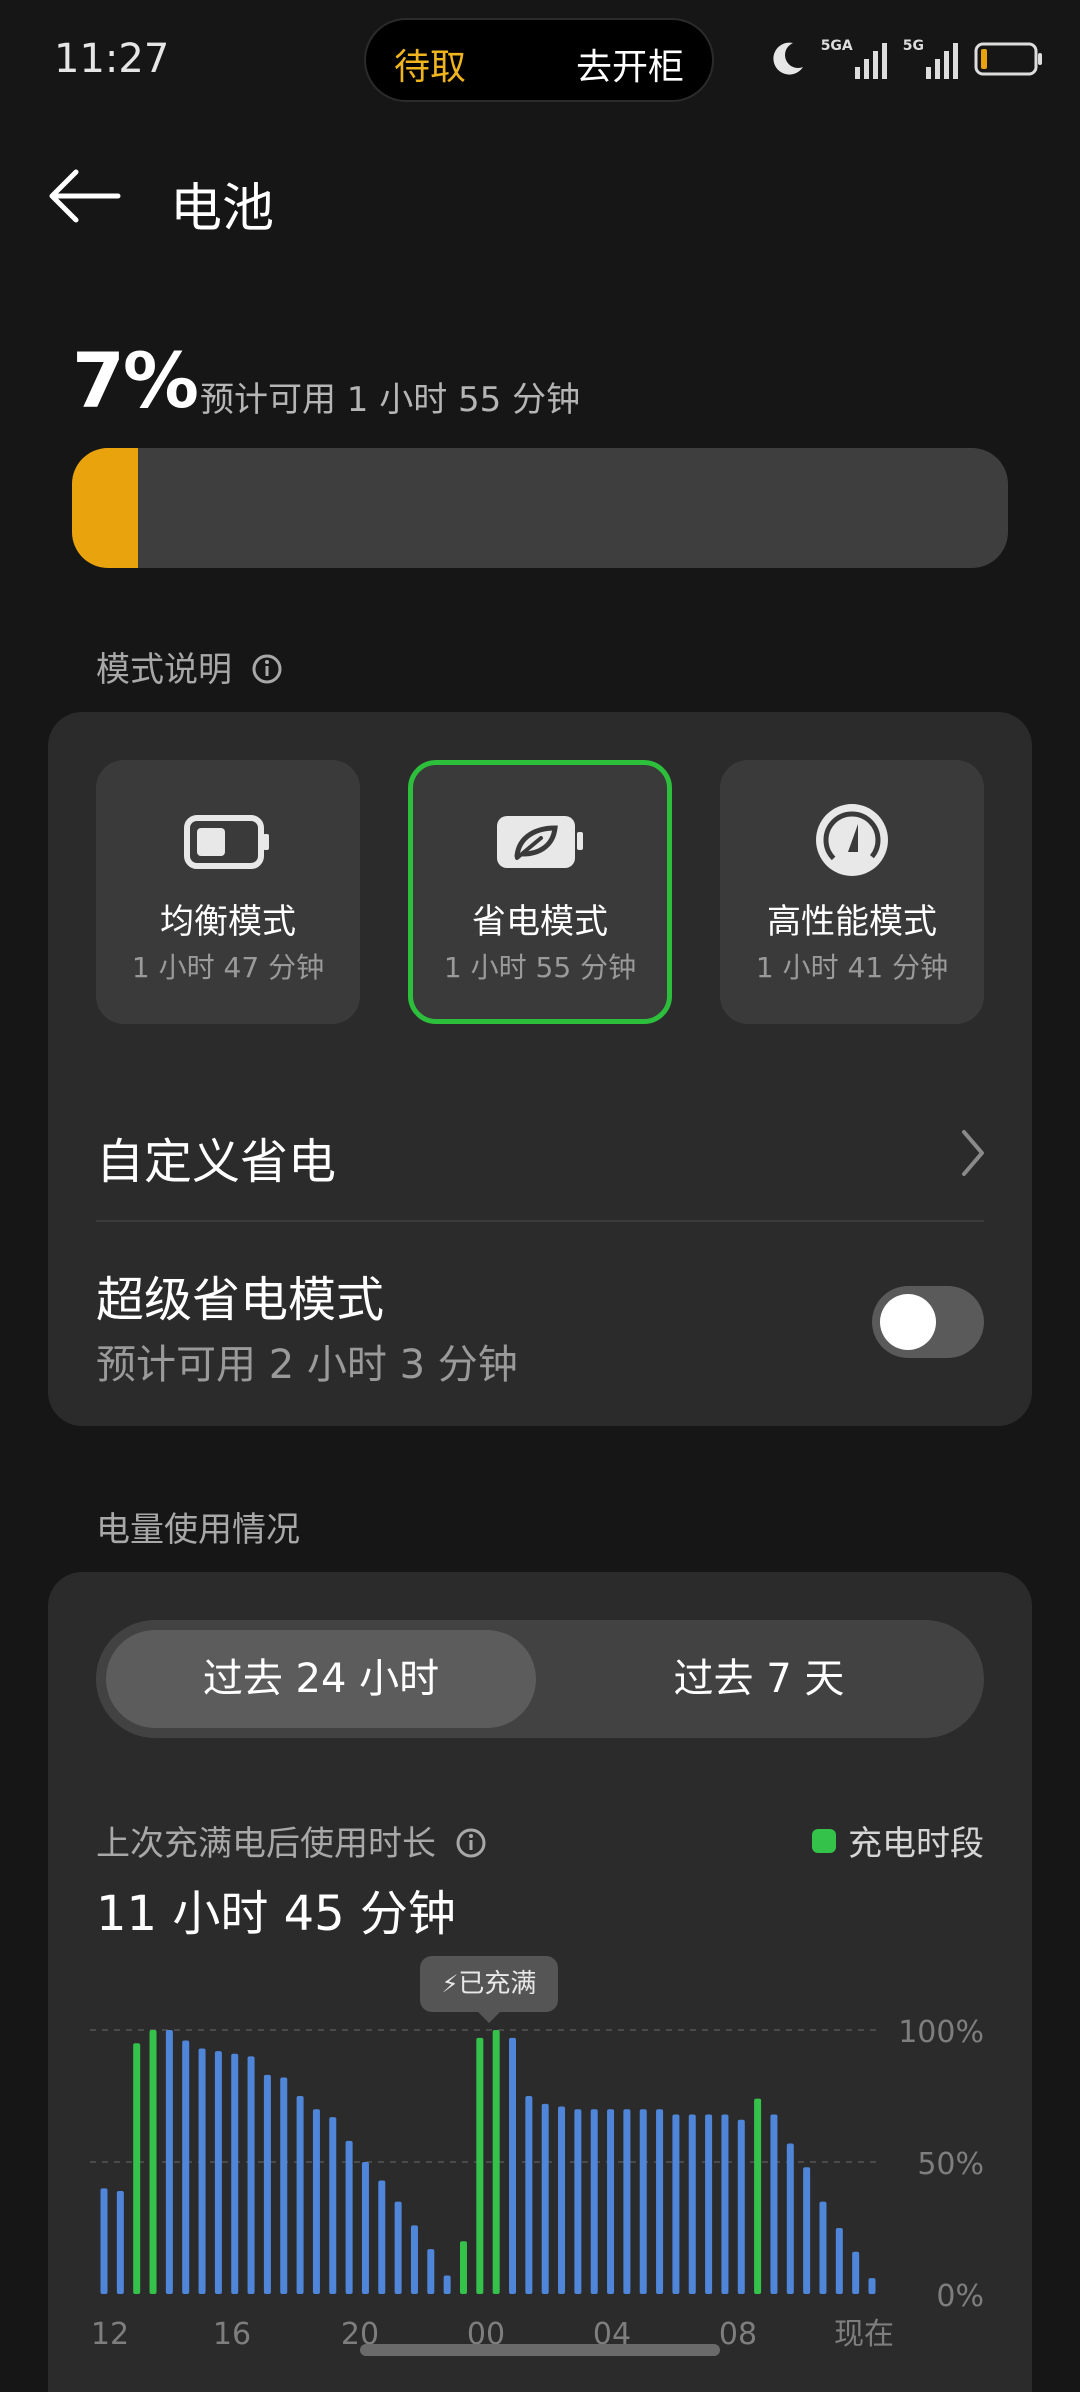 Image resolution: width=1080 pixels, height=2392 pixels. What do you see at coordinates (864, 2334) in the screenshot?
I see `x-tick-label: 现在` at bounding box center [864, 2334].